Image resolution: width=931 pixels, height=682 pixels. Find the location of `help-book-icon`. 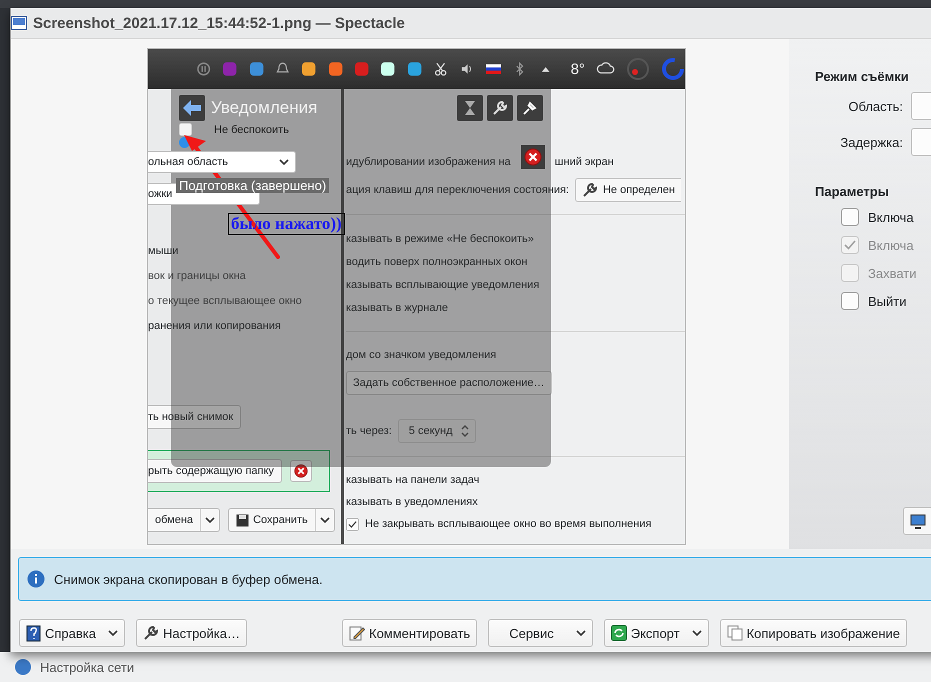

help-book-icon is located at coordinates (33, 633).